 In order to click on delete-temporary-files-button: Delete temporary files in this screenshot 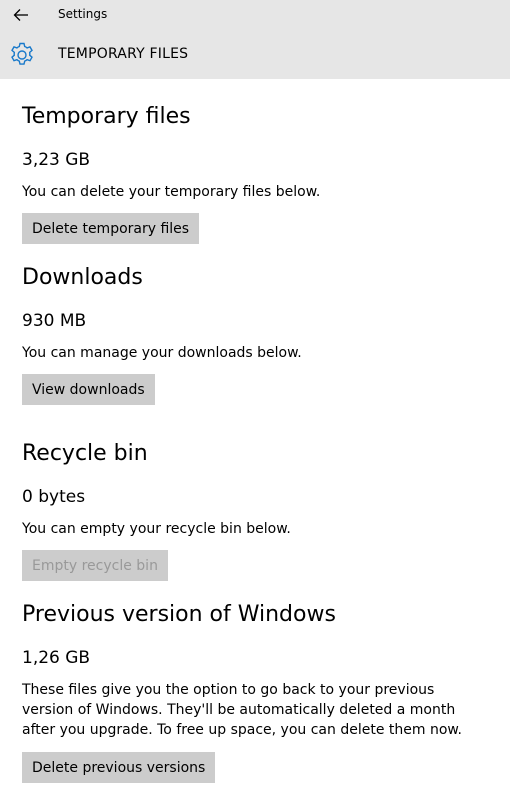, I will do `click(111, 228)`.